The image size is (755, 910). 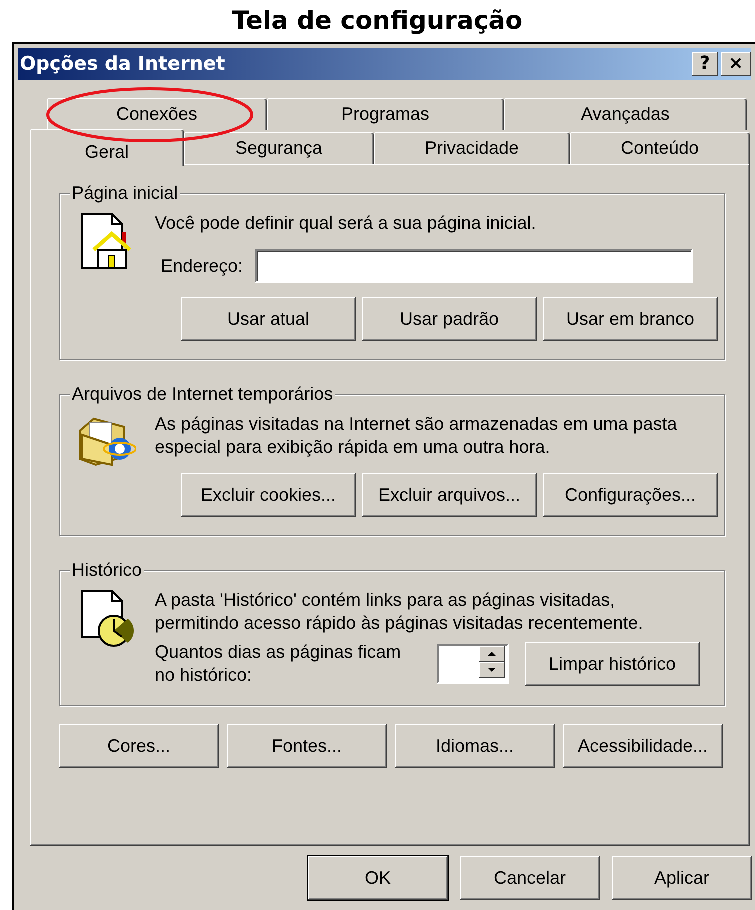 I want to click on tab: Privacidade, so click(x=472, y=148).